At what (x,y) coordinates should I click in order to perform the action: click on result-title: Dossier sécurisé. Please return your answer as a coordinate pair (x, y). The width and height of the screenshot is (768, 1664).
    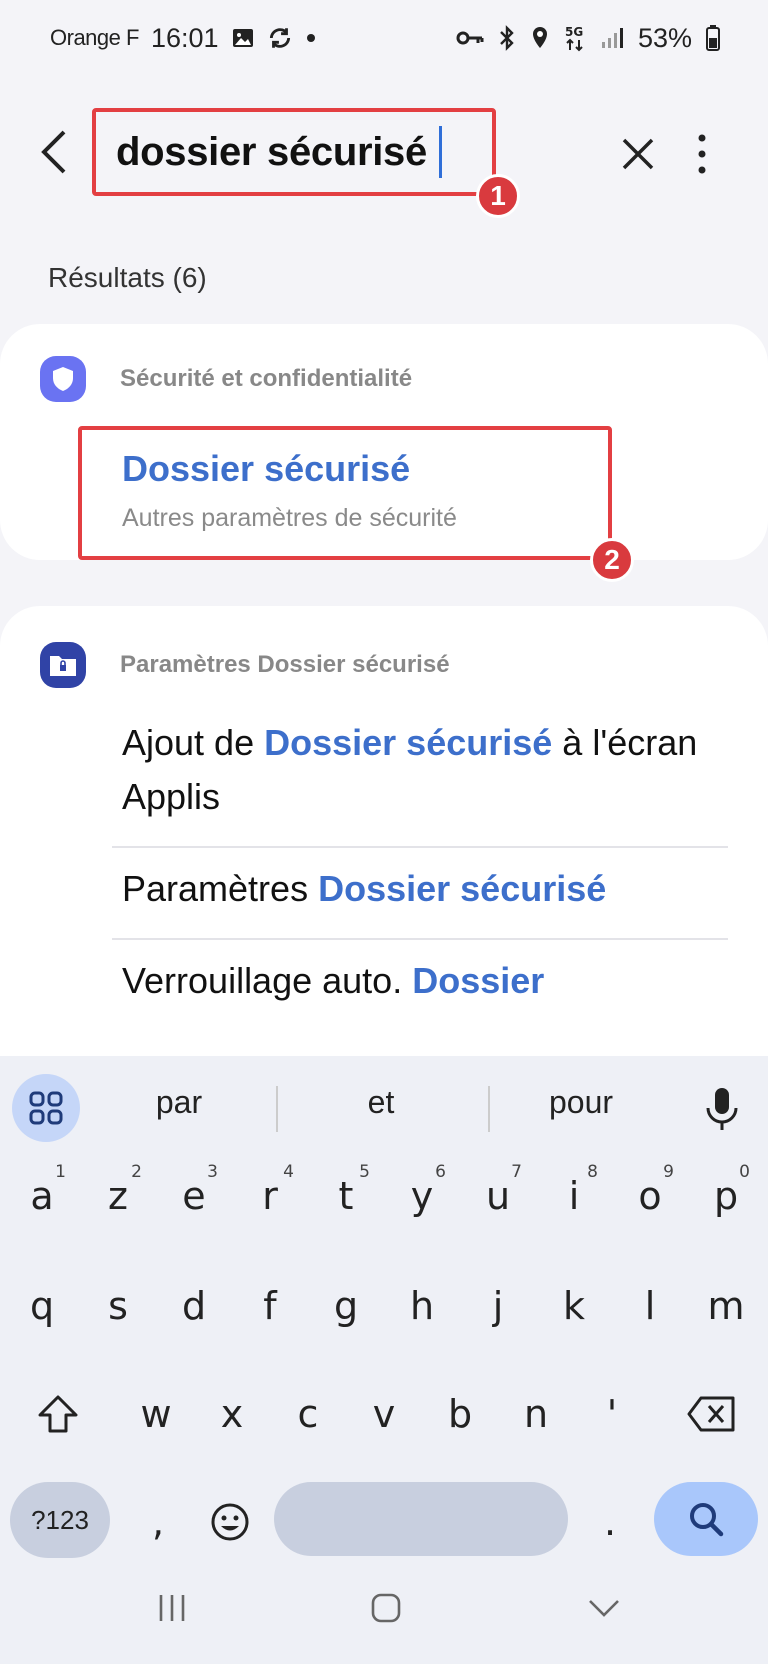
    Looking at the image, I should click on (266, 468).